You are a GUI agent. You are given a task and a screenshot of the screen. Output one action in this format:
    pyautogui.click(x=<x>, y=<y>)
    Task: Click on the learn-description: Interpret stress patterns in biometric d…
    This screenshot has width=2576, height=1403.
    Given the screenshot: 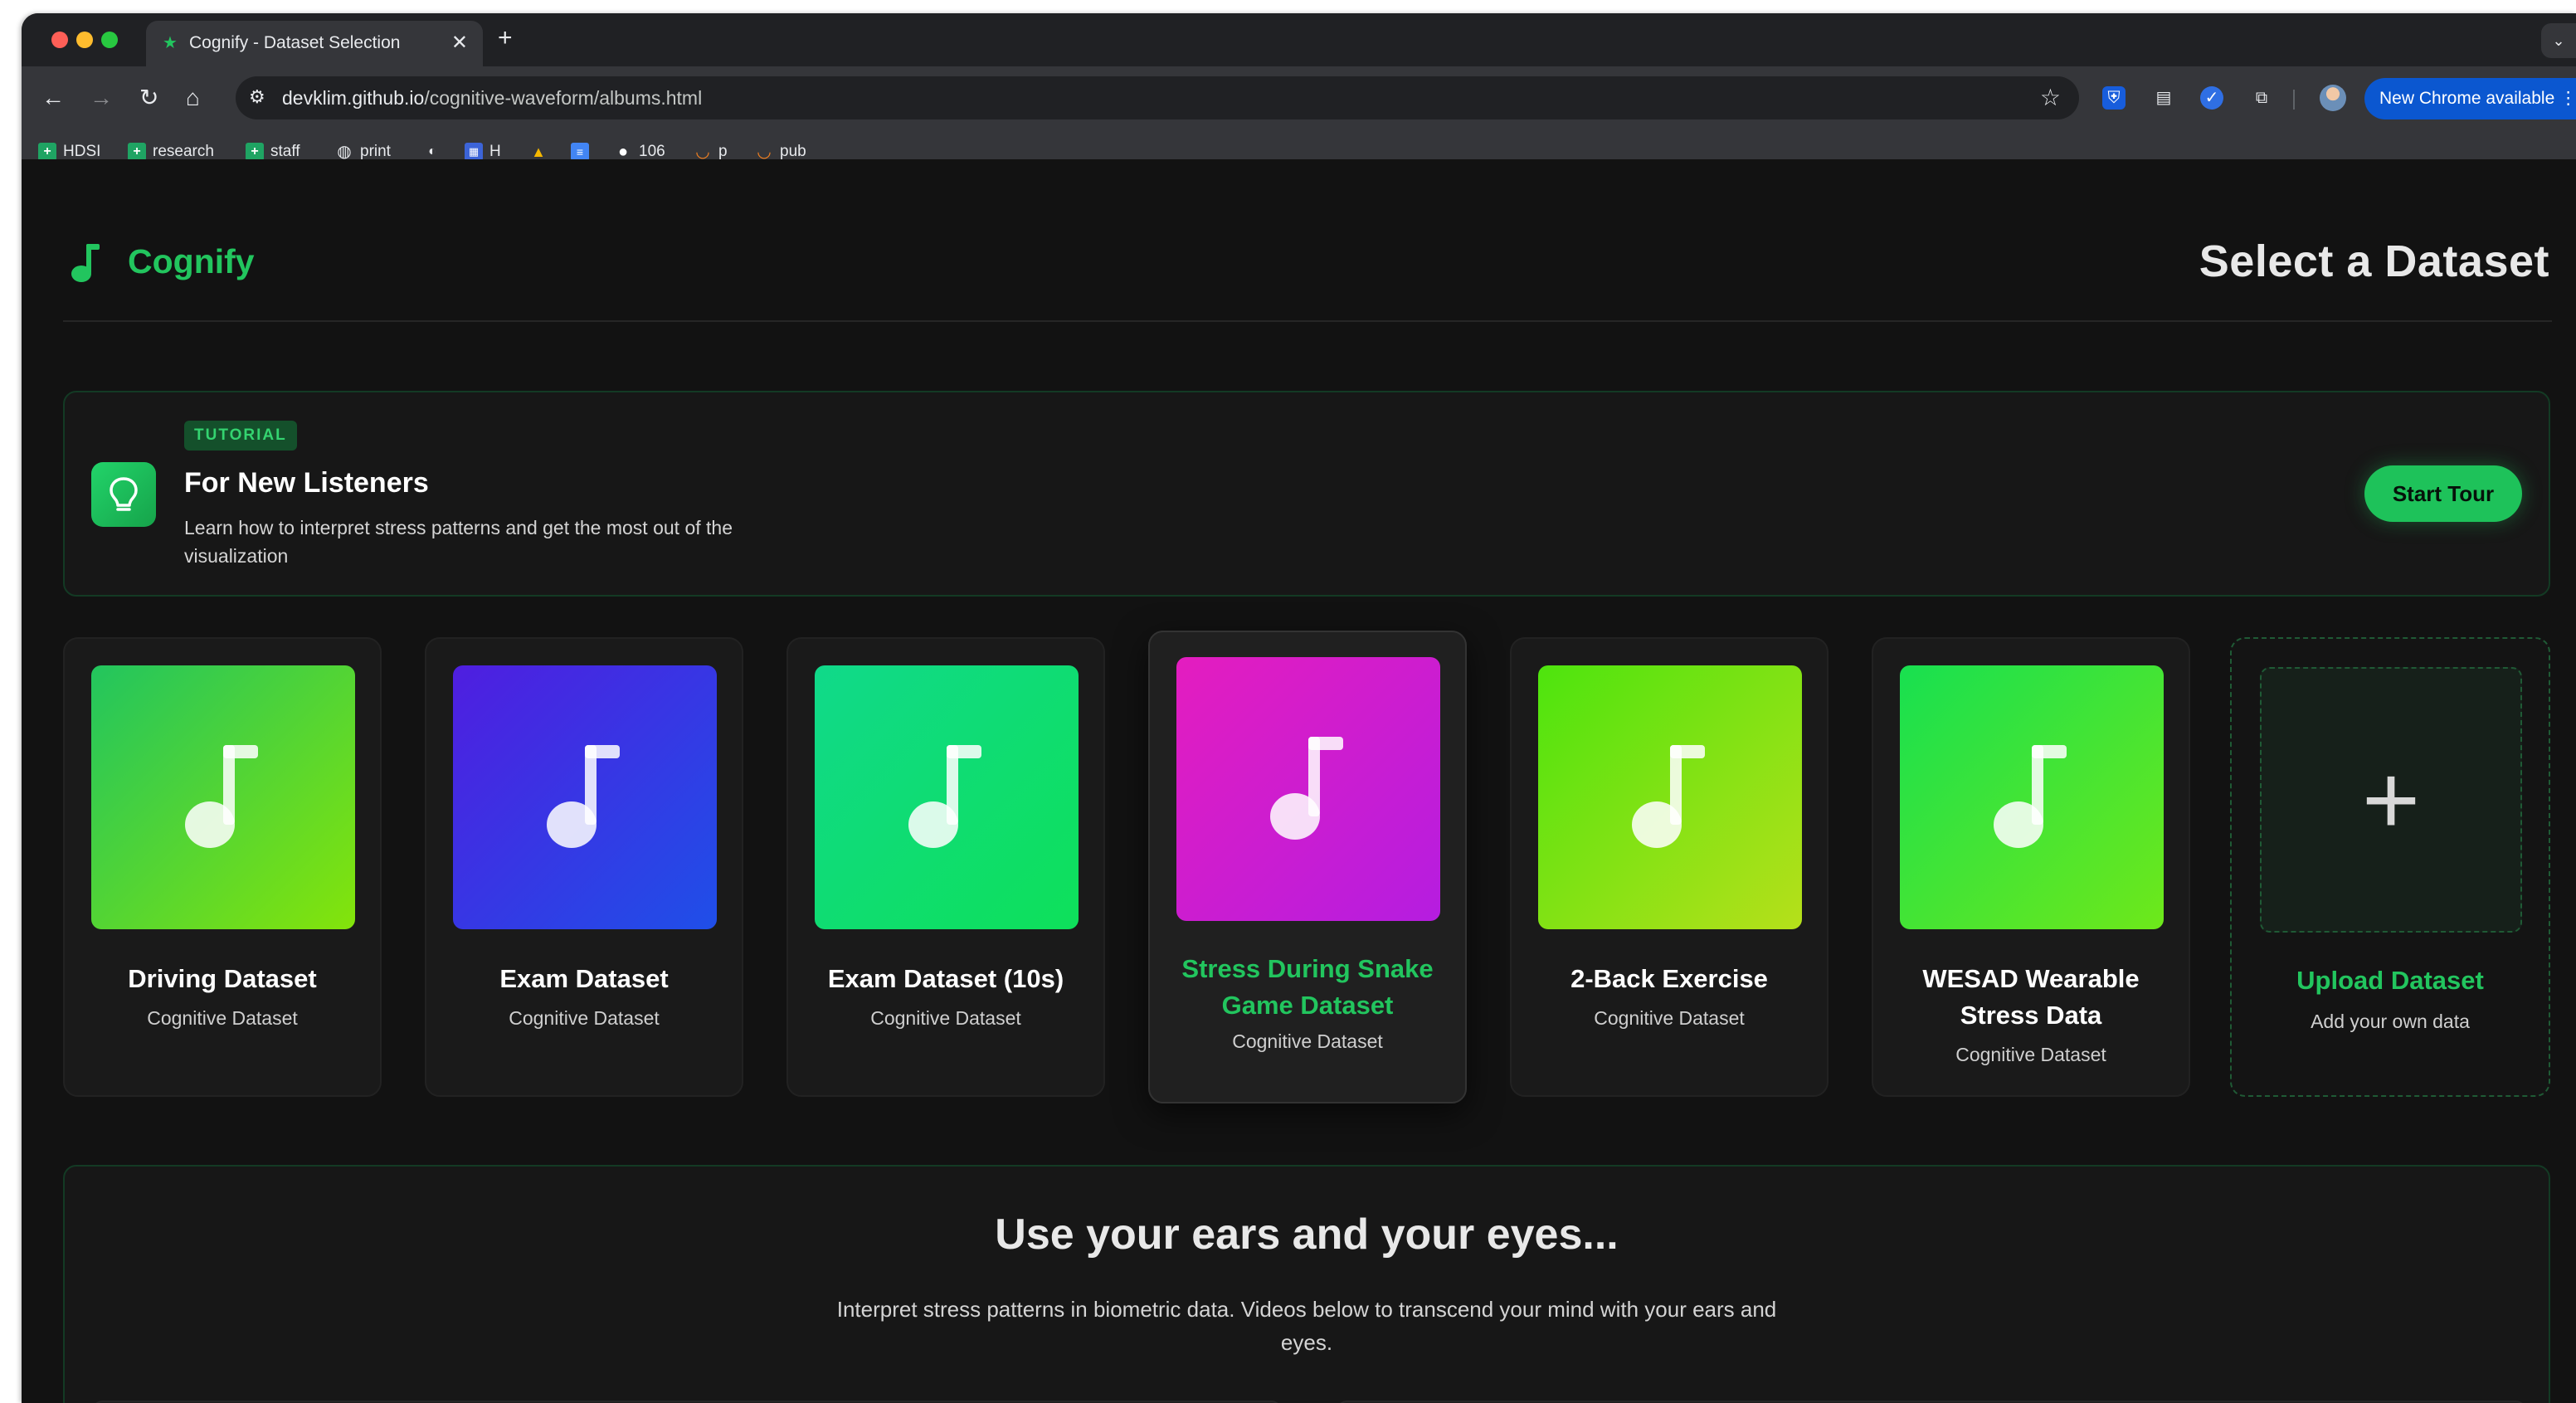 What is the action you would take?
    pyautogui.click(x=1306, y=1326)
    